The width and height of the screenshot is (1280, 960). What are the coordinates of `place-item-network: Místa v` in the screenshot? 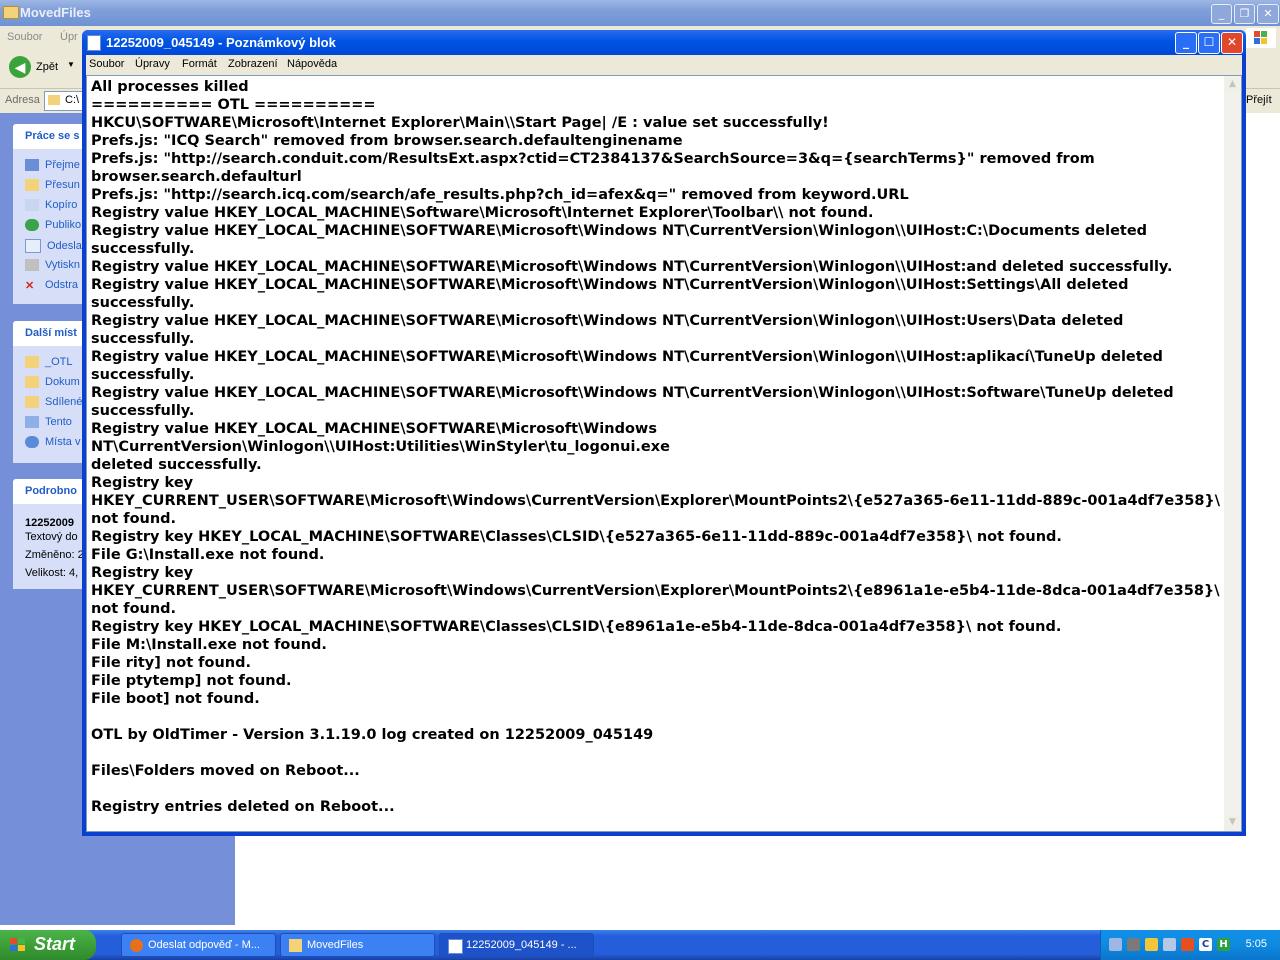 It's located at (52, 442).